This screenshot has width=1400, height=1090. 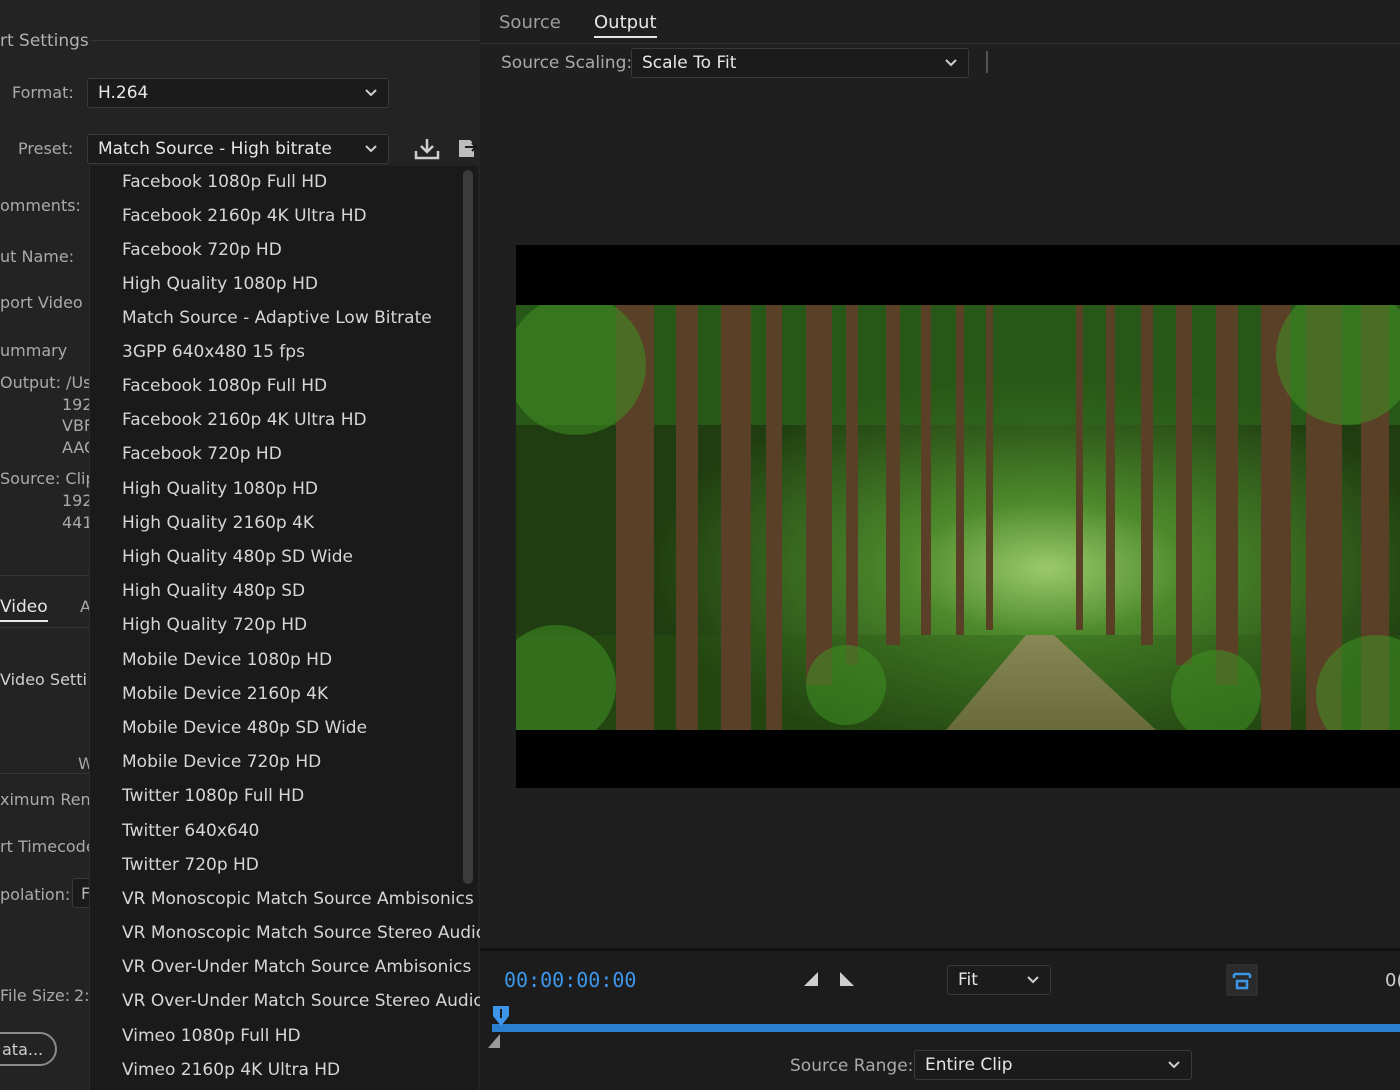 I want to click on preset-option: Match Source - Adaptive Low Bitrate, so click(x=277, y=318).